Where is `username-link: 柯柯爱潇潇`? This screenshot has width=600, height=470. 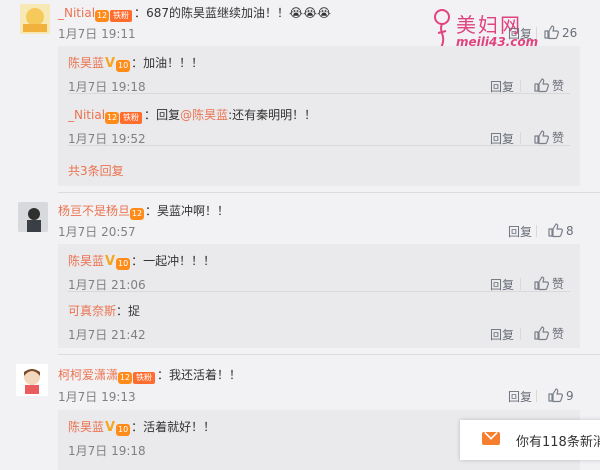 username-link: 柯柯爱潇潇 is located at coordinates (88, 375).